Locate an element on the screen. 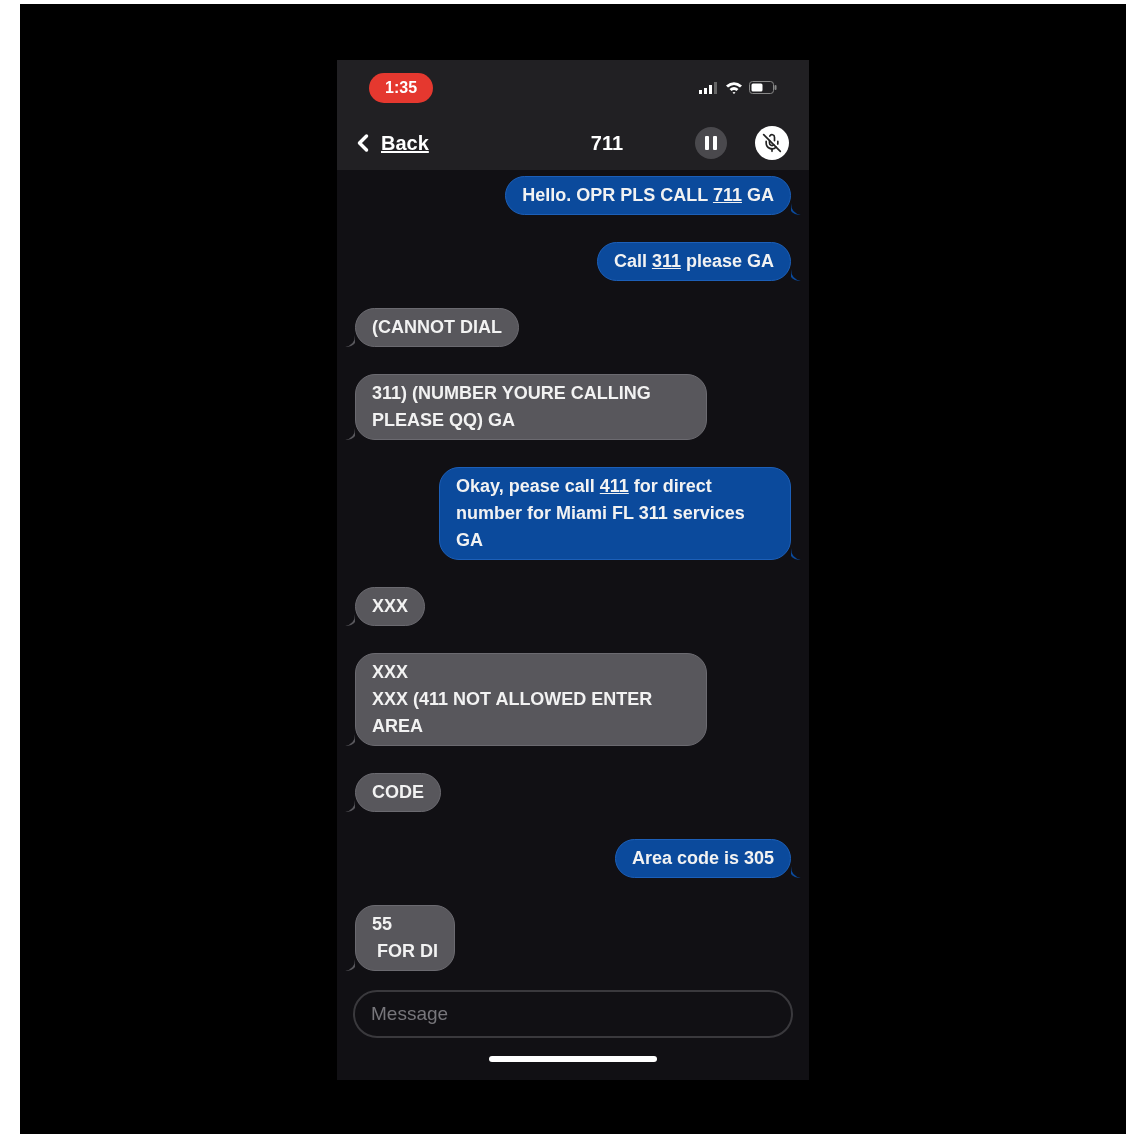 This screenshot has width=1132, height=1134. pause-icon is located at coordinates (711, 142).